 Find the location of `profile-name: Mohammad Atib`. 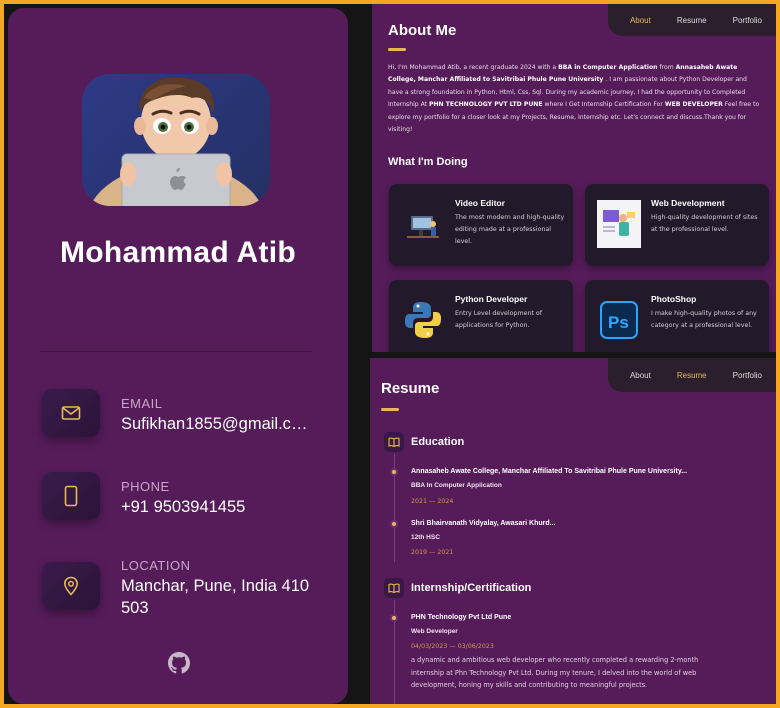

profile-name: Mohammad Atib is located at coordinates (178, 252).